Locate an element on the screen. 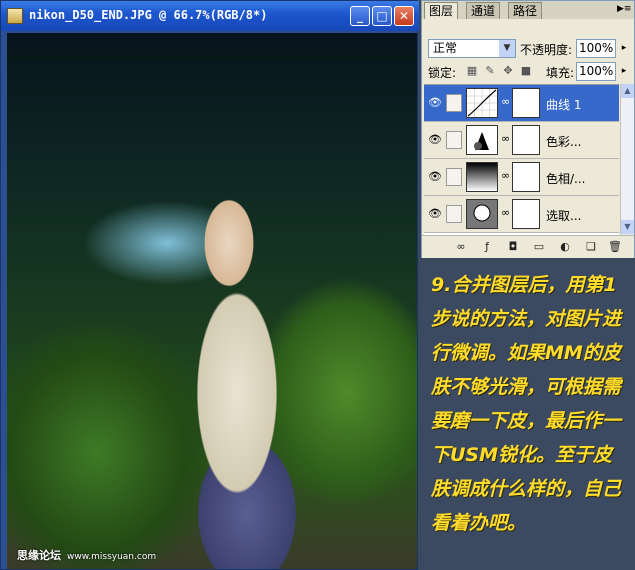  layer-row-curves: 👁 ∞ 曲线 1 is located at coordinates (521, 103).